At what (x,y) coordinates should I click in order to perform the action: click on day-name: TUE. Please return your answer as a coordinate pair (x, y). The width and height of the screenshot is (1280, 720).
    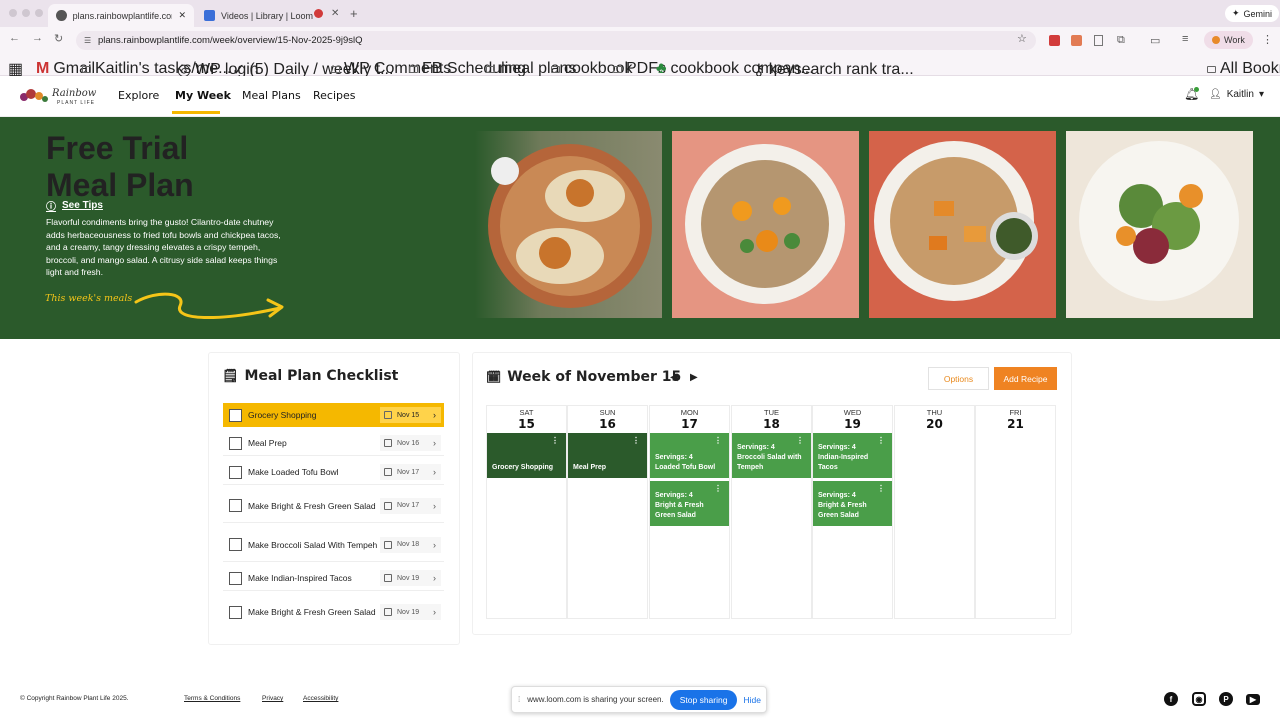
    Looking at the image, I should click on (771, 412).